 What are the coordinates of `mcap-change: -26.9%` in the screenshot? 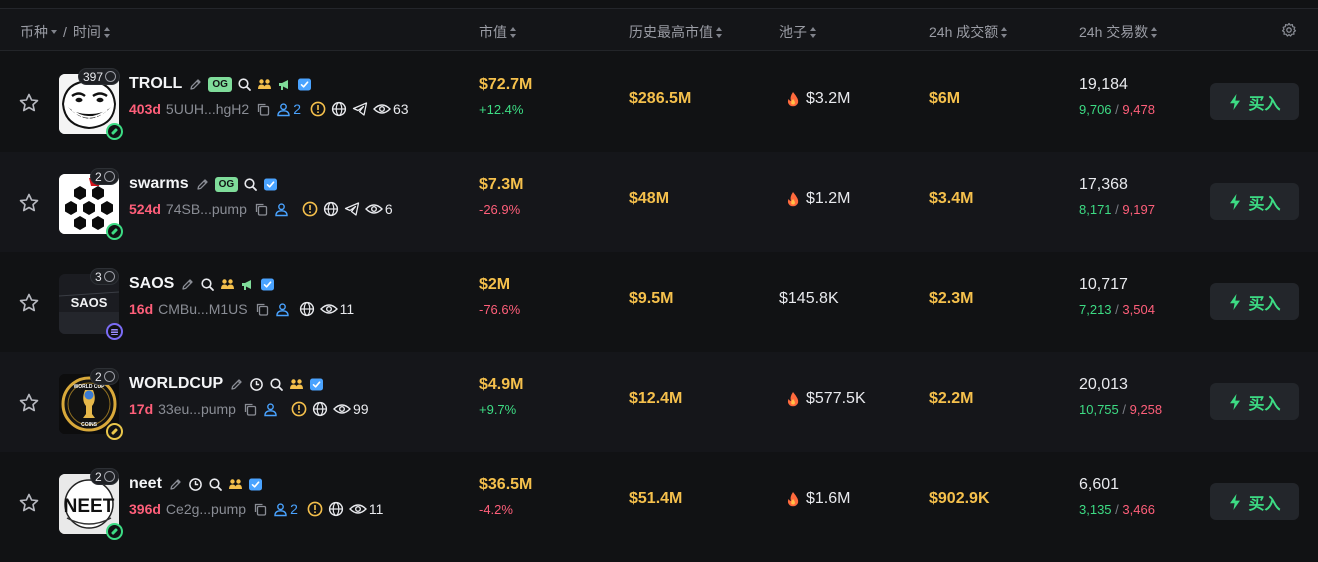 It's located at (500, 209).